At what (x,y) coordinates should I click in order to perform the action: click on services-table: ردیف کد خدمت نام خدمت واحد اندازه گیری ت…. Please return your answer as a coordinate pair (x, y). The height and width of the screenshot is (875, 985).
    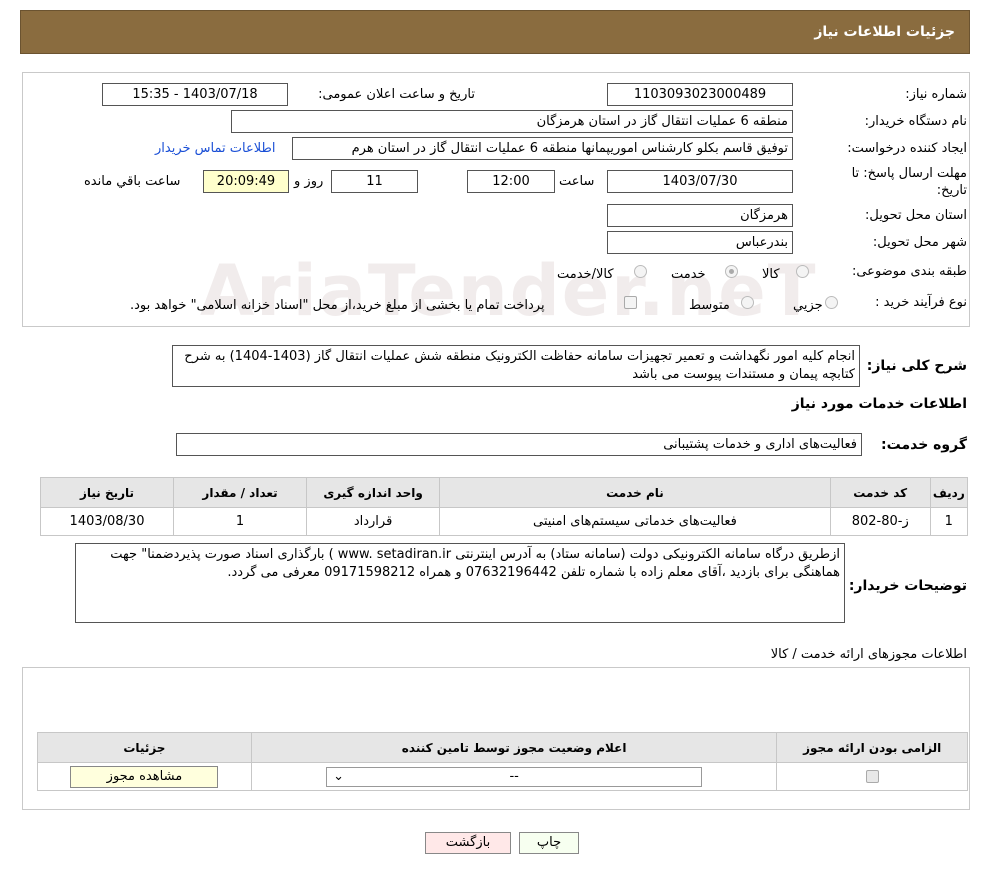
    Looking at the image, I should click on (504, 506).